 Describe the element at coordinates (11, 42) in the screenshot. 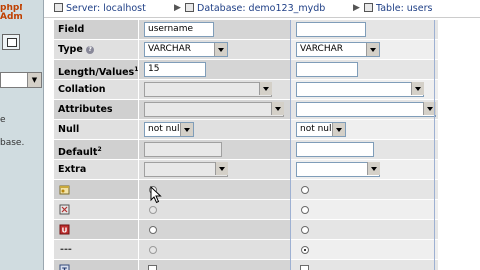

I see `query-window-icon` at that location.